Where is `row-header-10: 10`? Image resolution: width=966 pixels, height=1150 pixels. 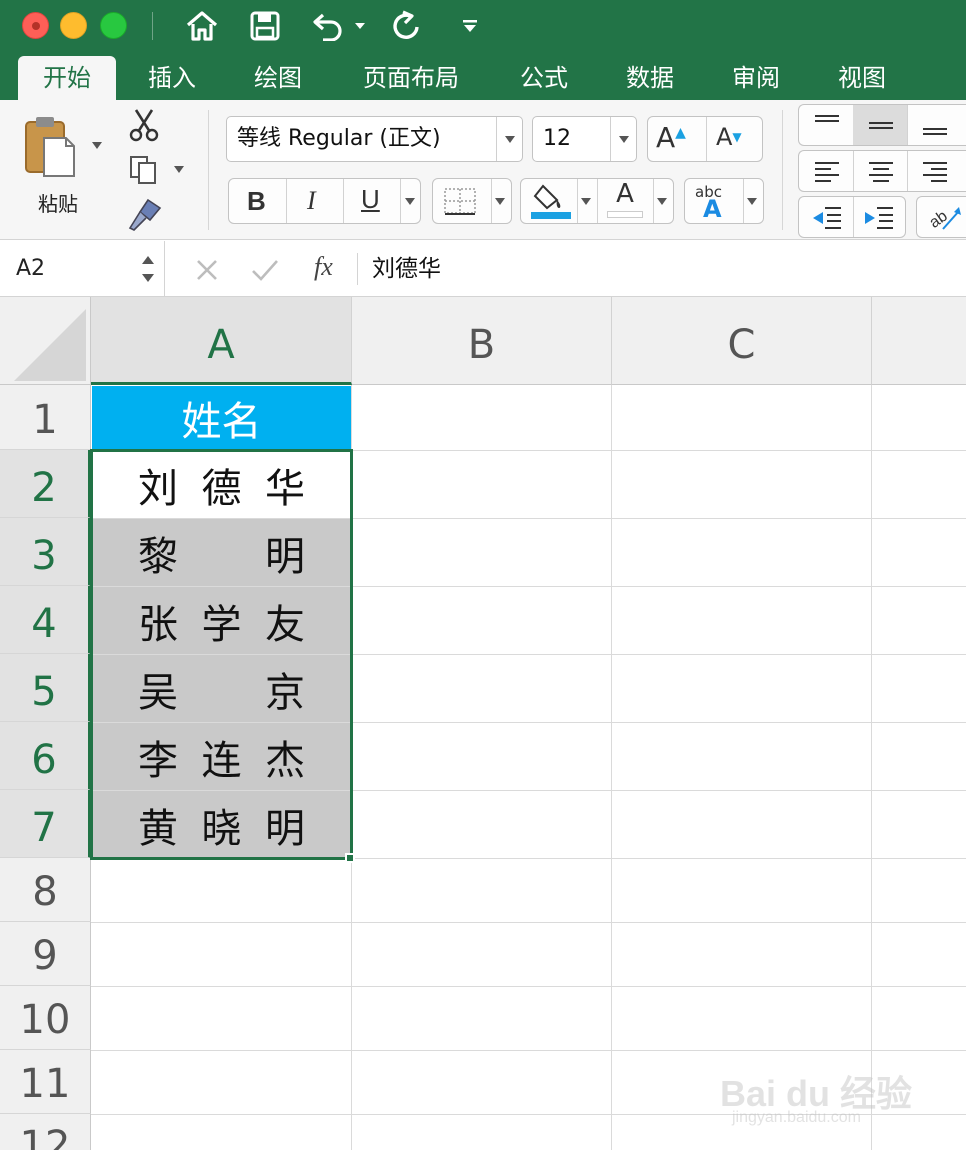
row-header-10: 10 is located at coordinates (45, 1018).